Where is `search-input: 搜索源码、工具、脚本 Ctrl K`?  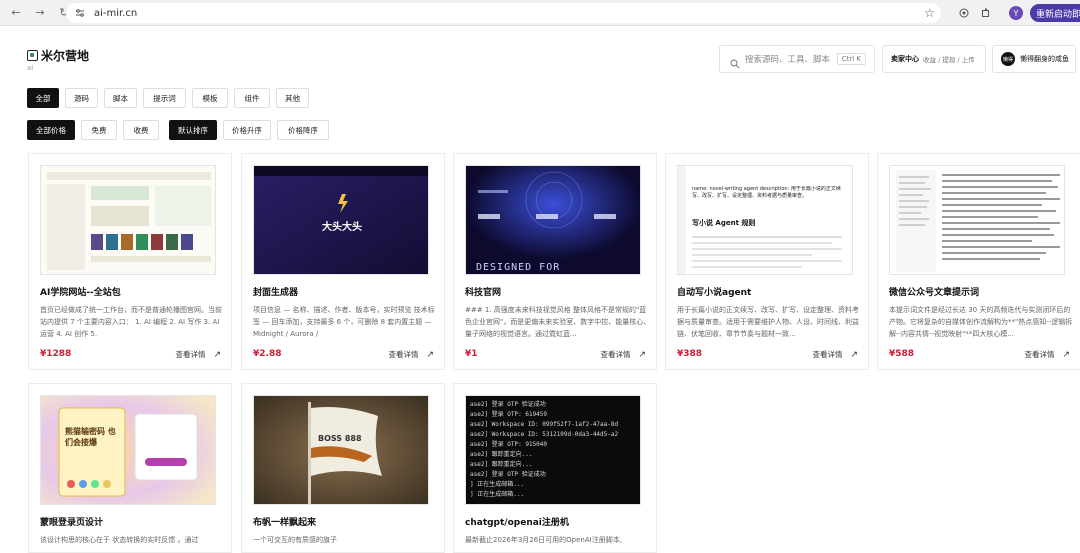
search-input: 搜索源码、工具、脚本 Ctrl K is located at coordinates (797, 59).